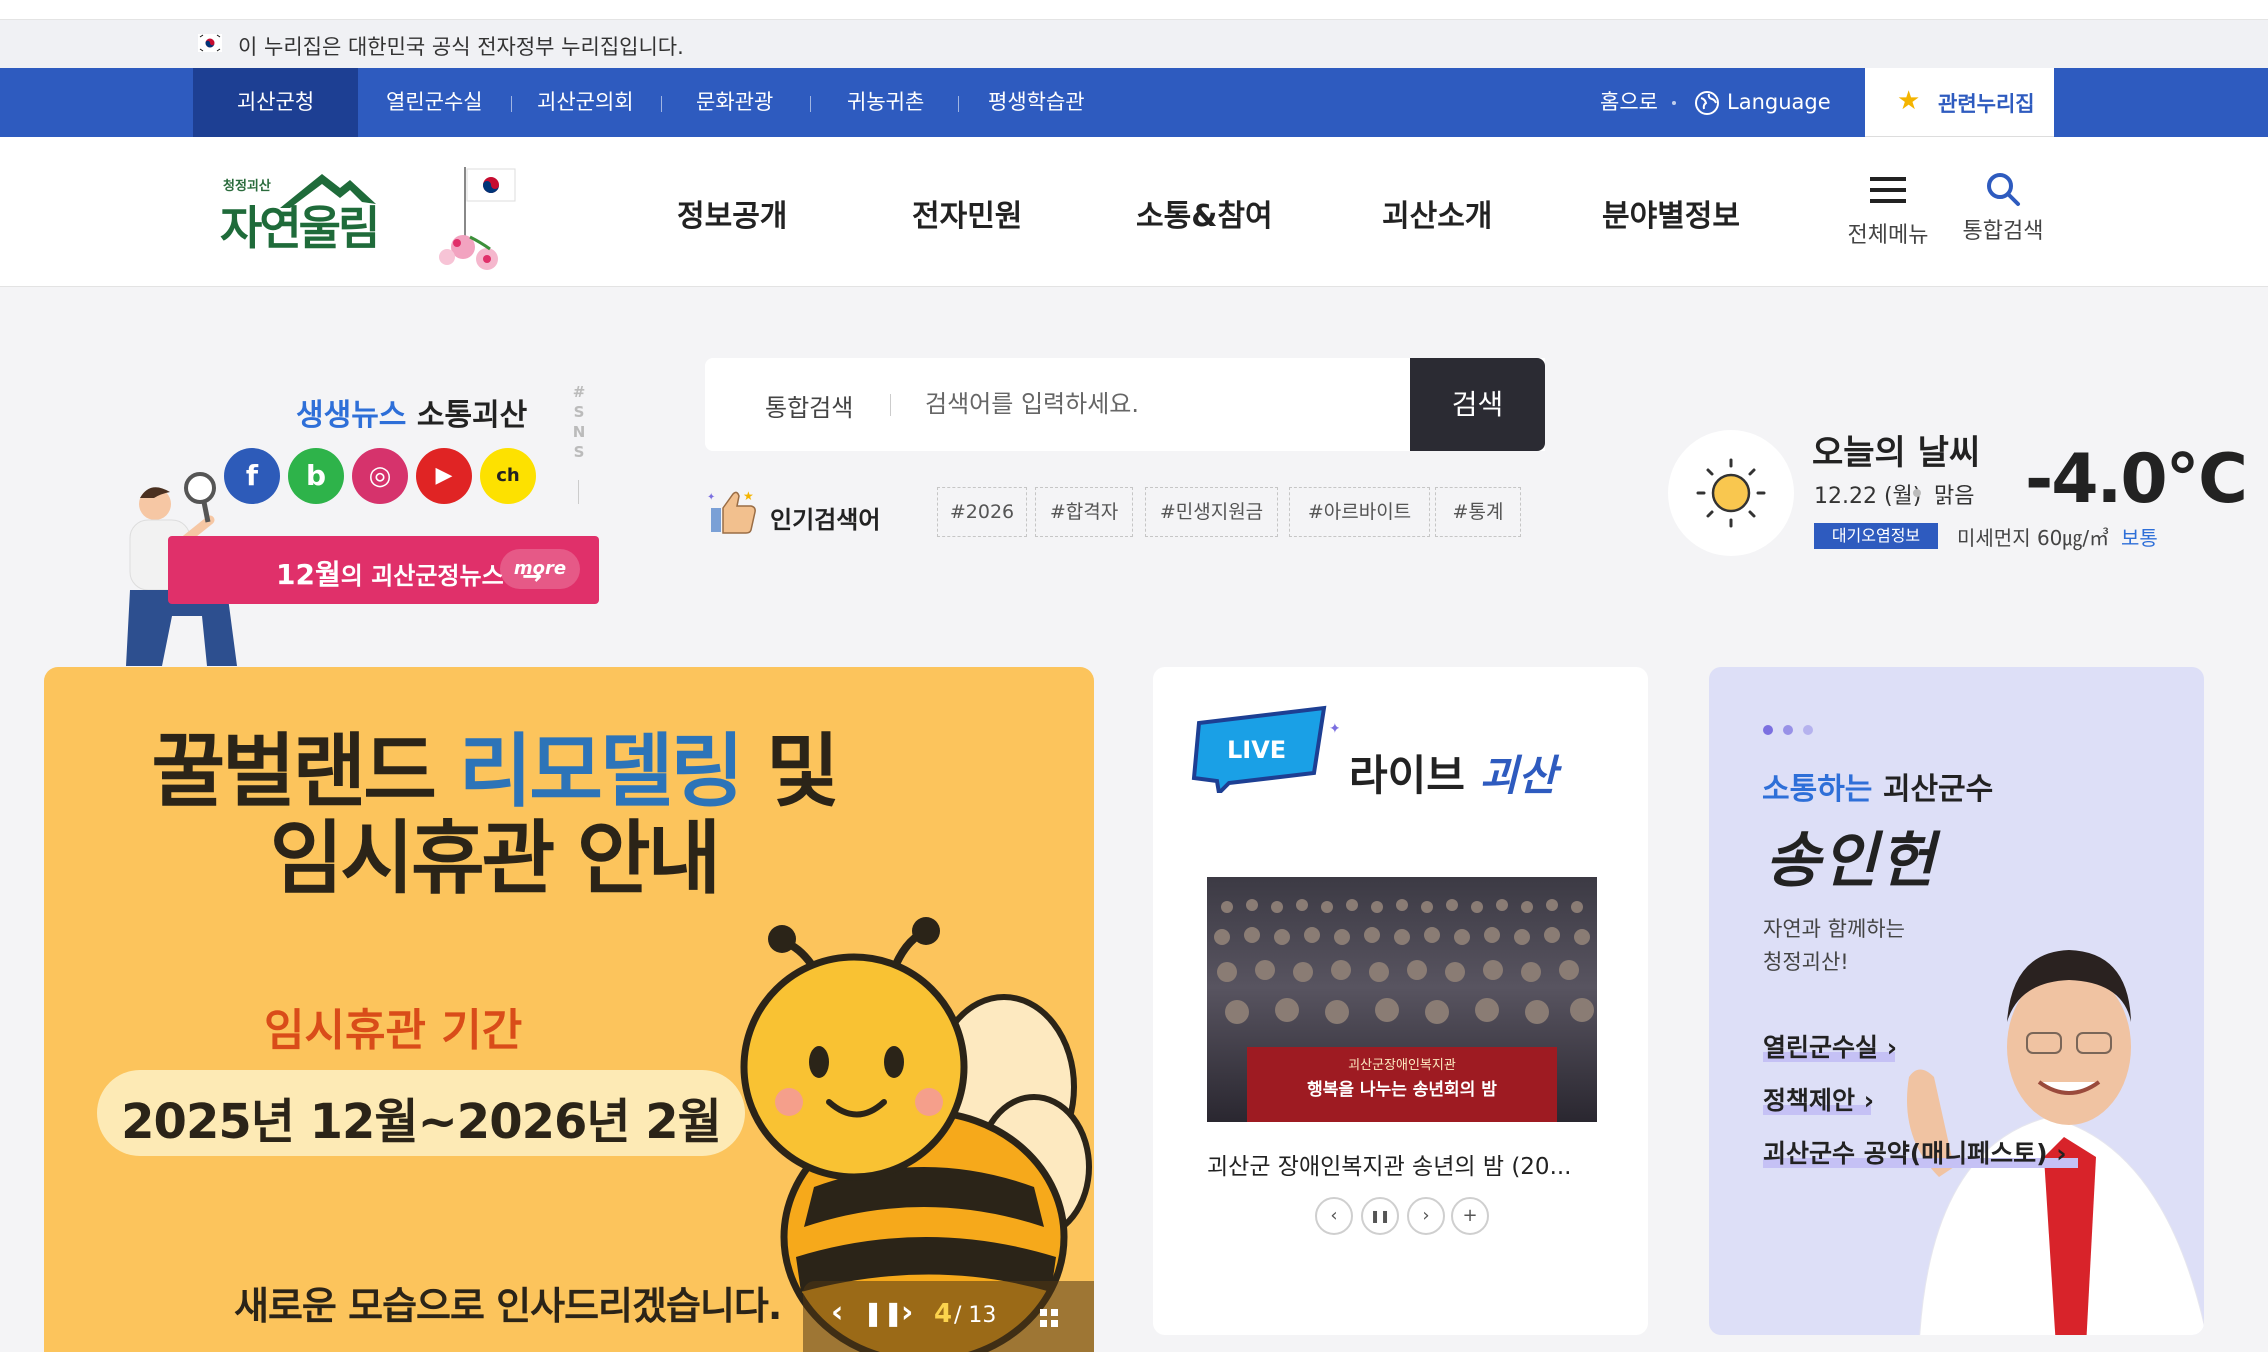 This screenshot has height=1352, width=2268. Describe the element at coordinates (579, 422) in the screenshot. I see `sns-vertical-label: # S N S` at that location.